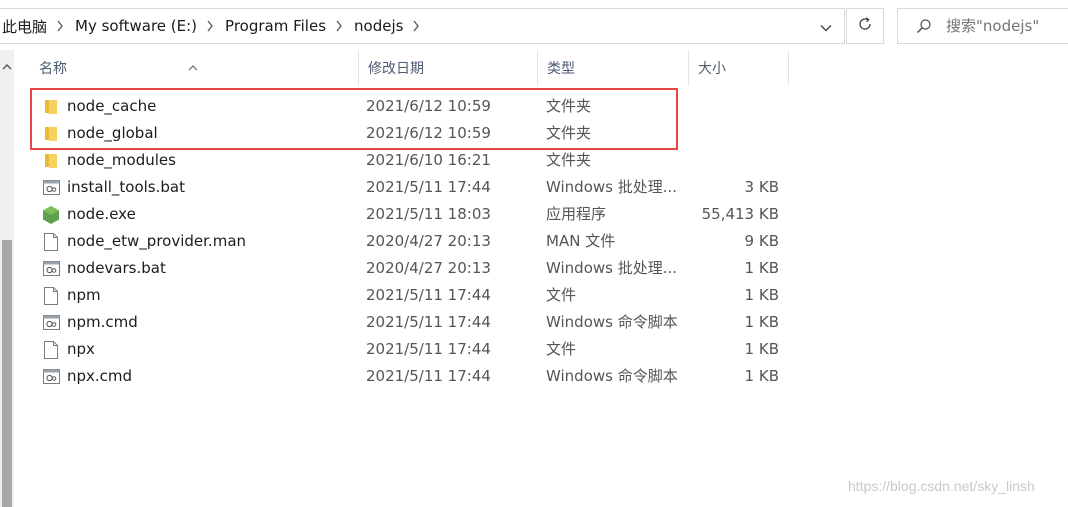 This screenshot has height=507, width=1068. Describe the element at coordinates (377, 26) in the screenshot. I see `breadcrumb-nodejs: nodejs` at that location.